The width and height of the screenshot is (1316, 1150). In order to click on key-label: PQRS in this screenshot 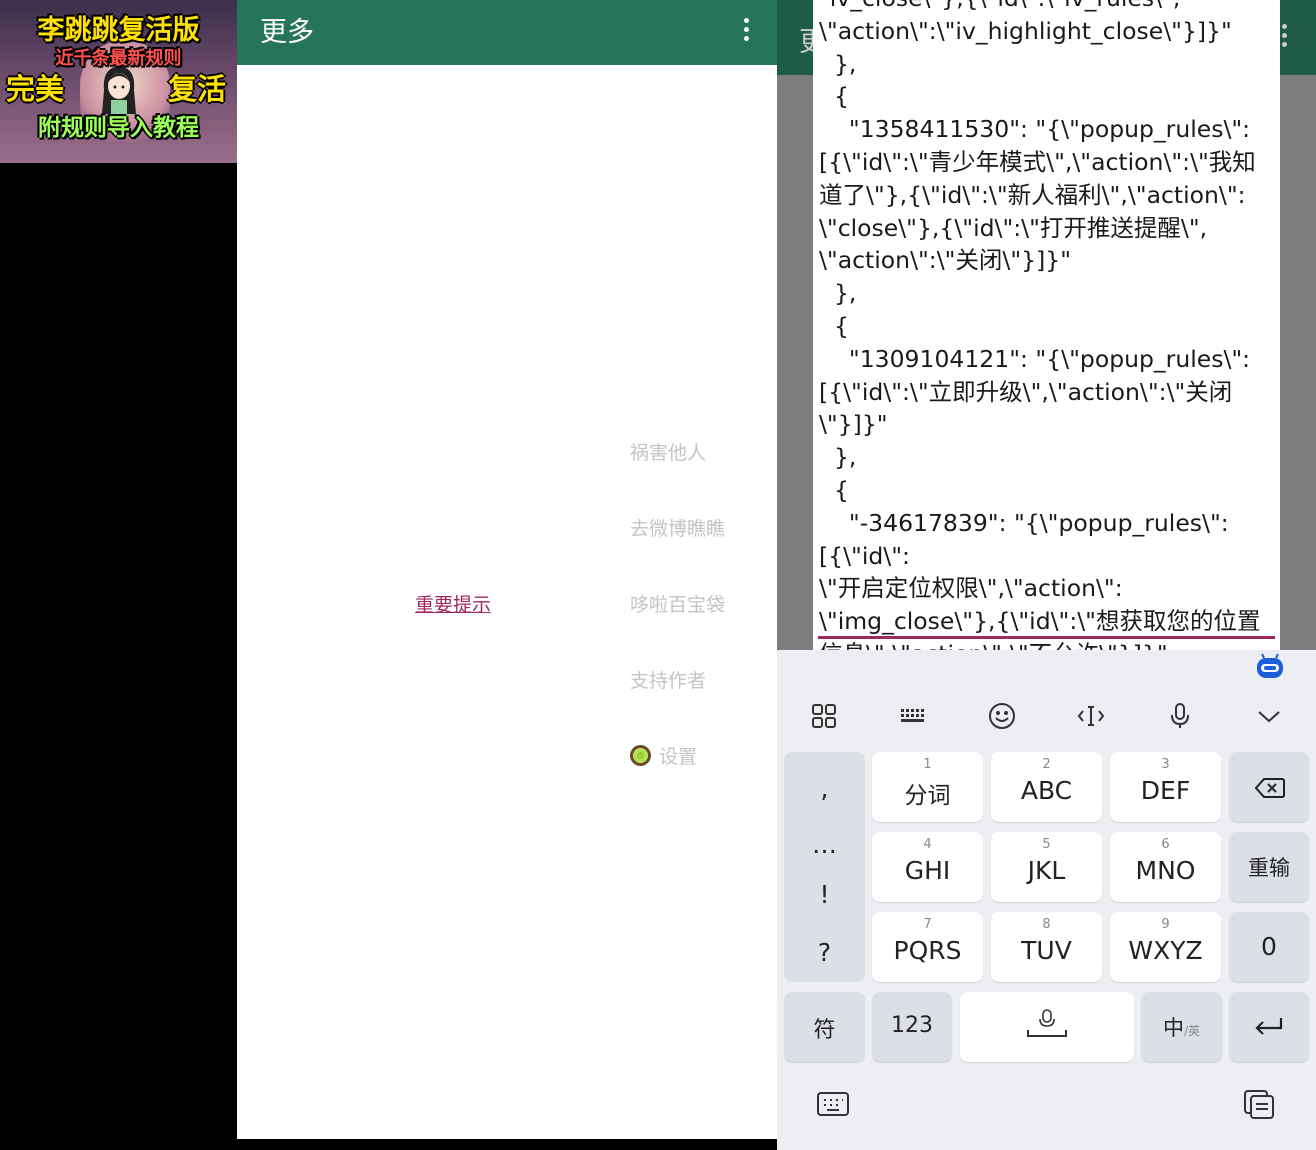, I will do `click(927, 950)`.